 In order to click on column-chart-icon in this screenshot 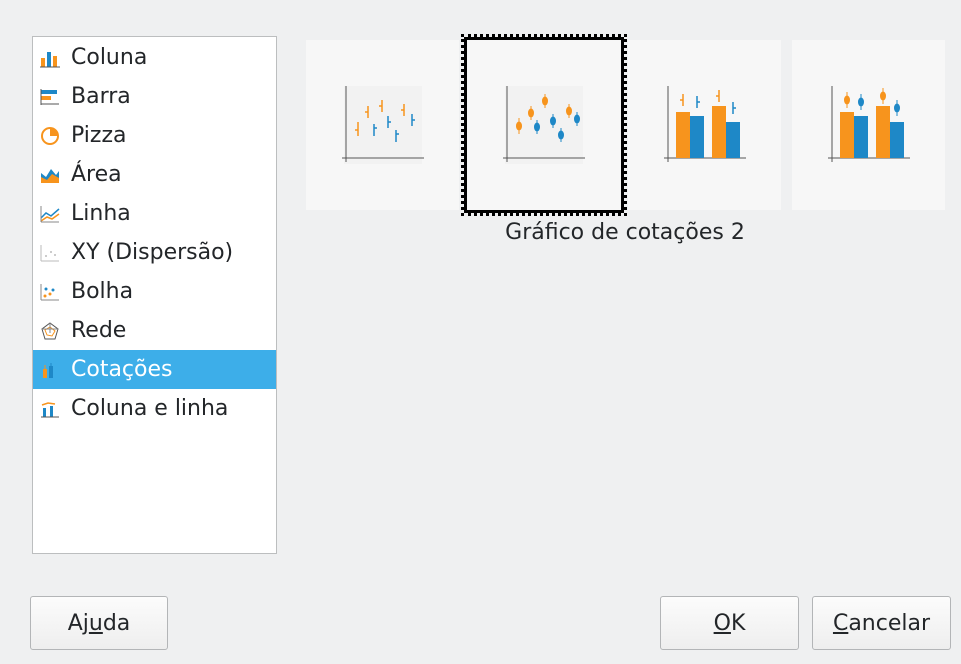, I will do `click(50, 58)`.